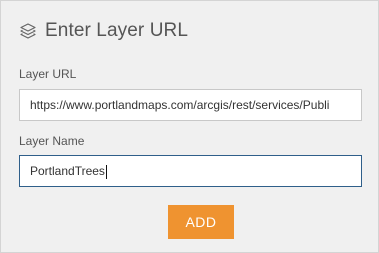 The image size is (379, 253). Describe the element at coordinates (106, 171) in the screenshot. I see `text-caret` at that location.